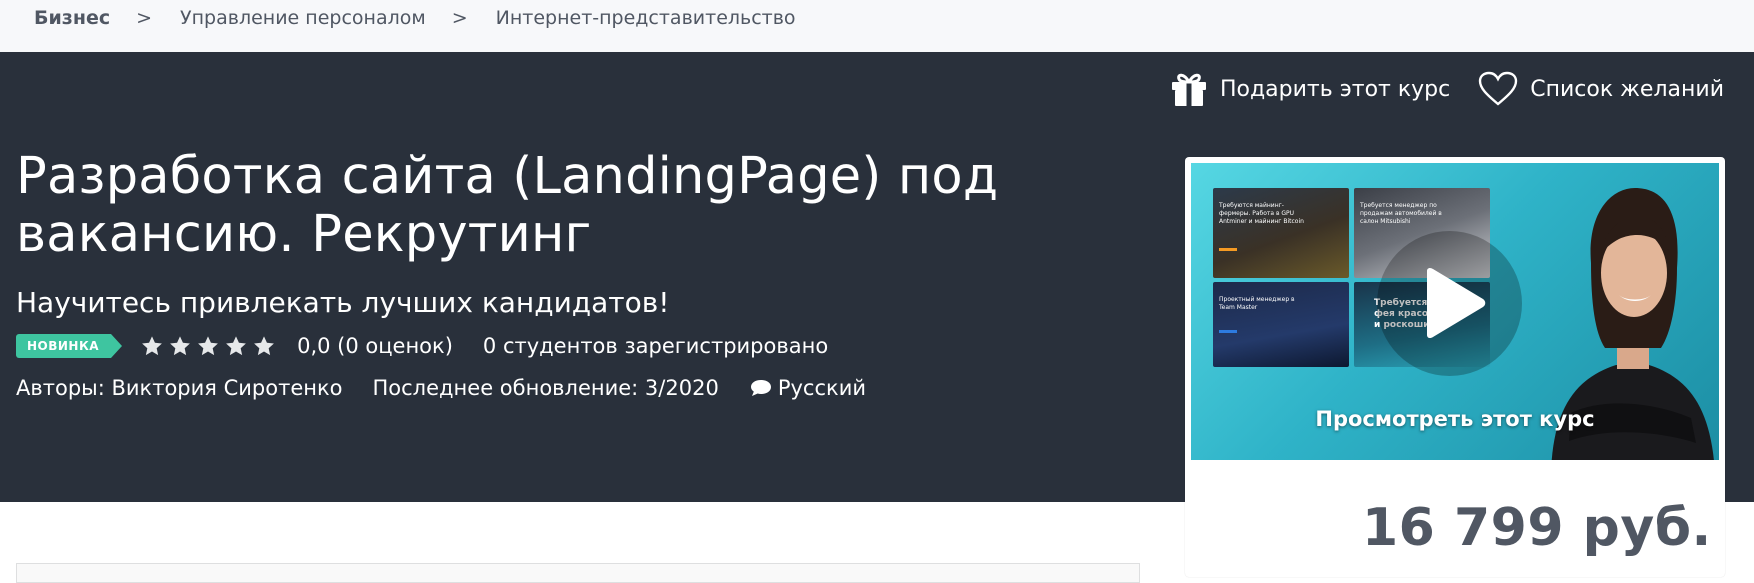 The width and height of the screenshot is (1754, 583). What do you see at coordinates (821, 388) in the screenshot?
I see `course-language-label: Русский` at bounding box center [821, 388].